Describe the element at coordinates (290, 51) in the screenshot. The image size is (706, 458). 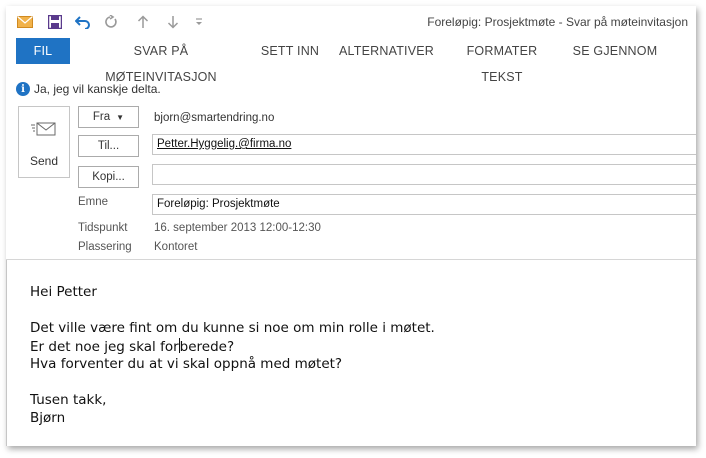
I see `tab-insert: SETT INN` at that location.